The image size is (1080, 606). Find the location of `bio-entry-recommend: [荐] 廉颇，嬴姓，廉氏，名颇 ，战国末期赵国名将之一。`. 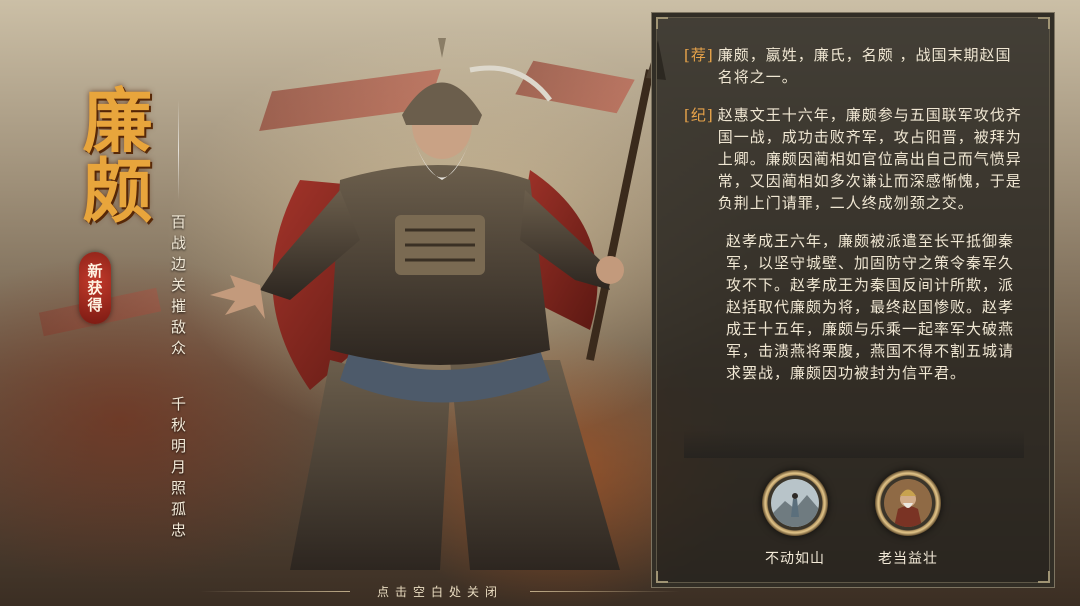

bio-entry-recommend: [荐] 廉颇，嬴姓，廉氏，名颇 ，战国末期赵国名将之一。 is located at coordinates (854, 66).